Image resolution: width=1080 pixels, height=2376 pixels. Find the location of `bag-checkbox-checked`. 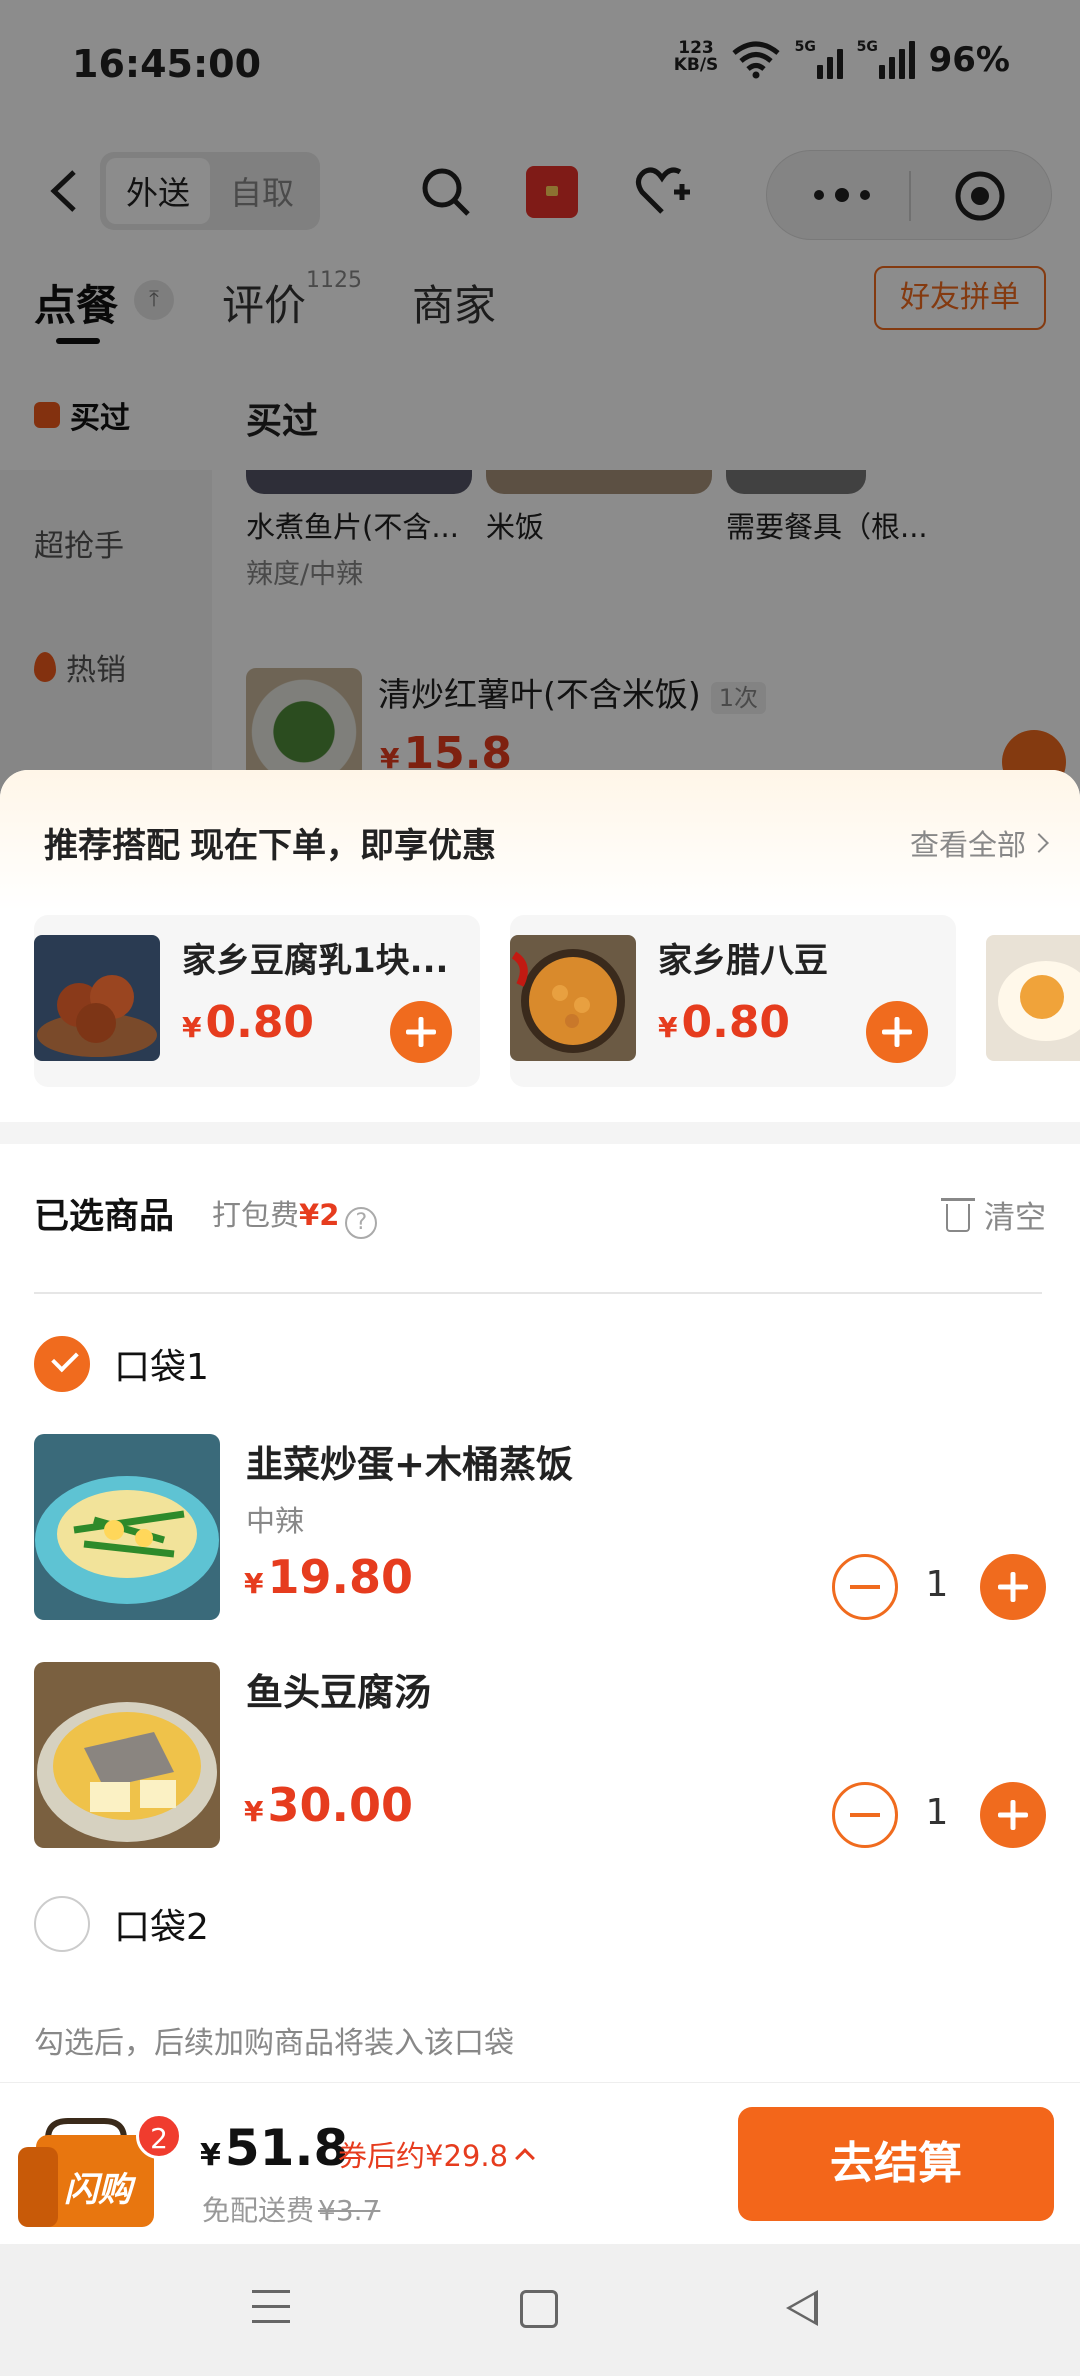

bag-checkbox-checked is located at coordinates (62, 1364).